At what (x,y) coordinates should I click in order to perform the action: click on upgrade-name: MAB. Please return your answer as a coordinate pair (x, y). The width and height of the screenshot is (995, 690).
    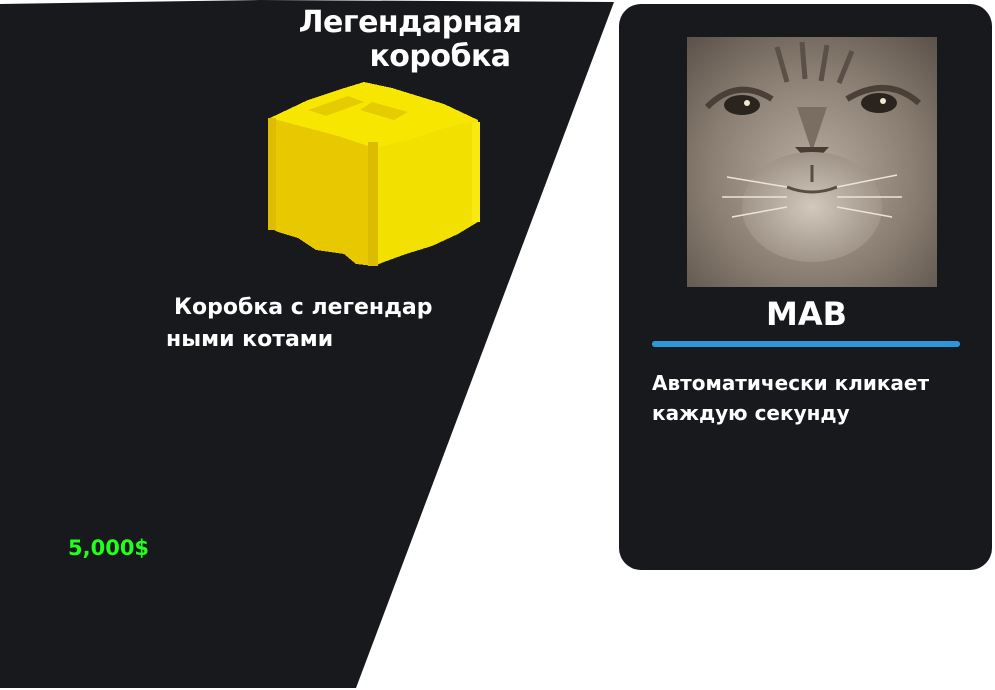
    Looking at the image, I should click on (805, 314).